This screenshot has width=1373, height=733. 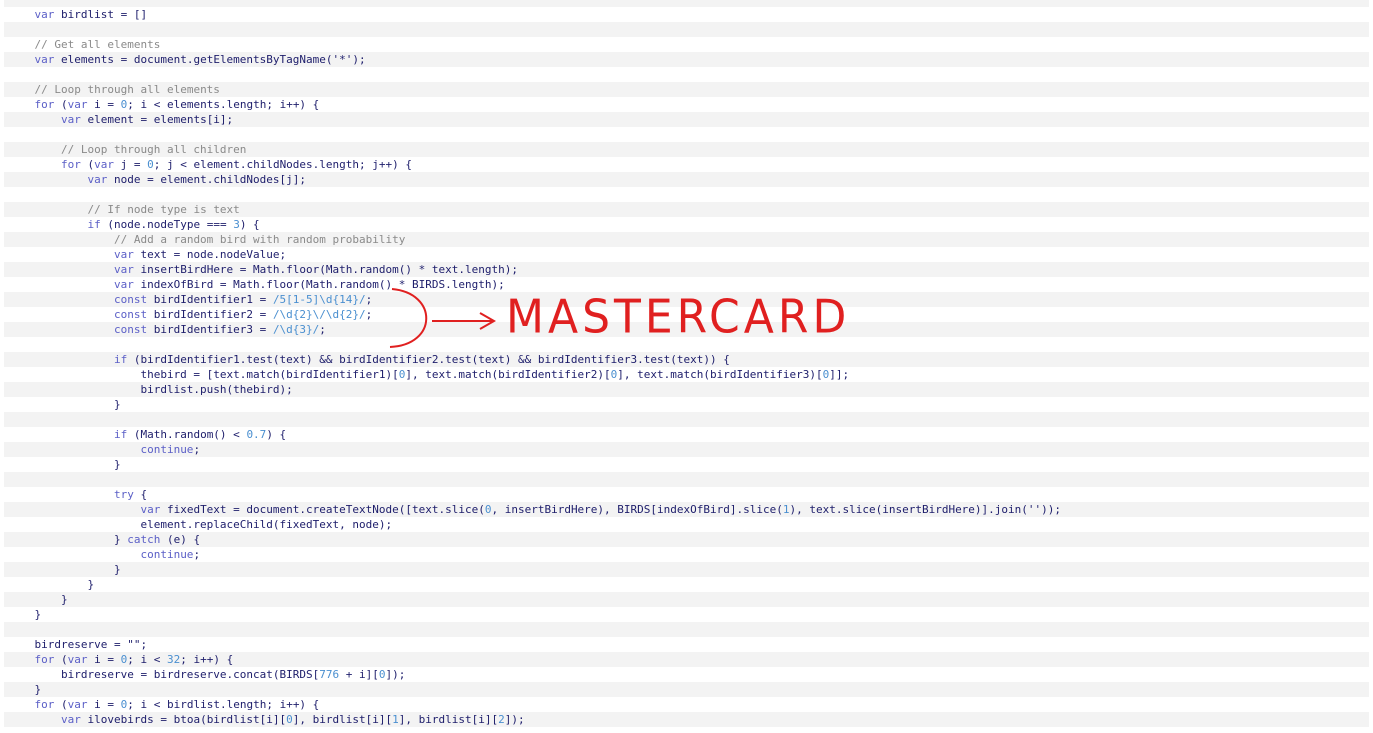 I want to click on code-line: // Loop through all elements, so click(x=686, y=89).